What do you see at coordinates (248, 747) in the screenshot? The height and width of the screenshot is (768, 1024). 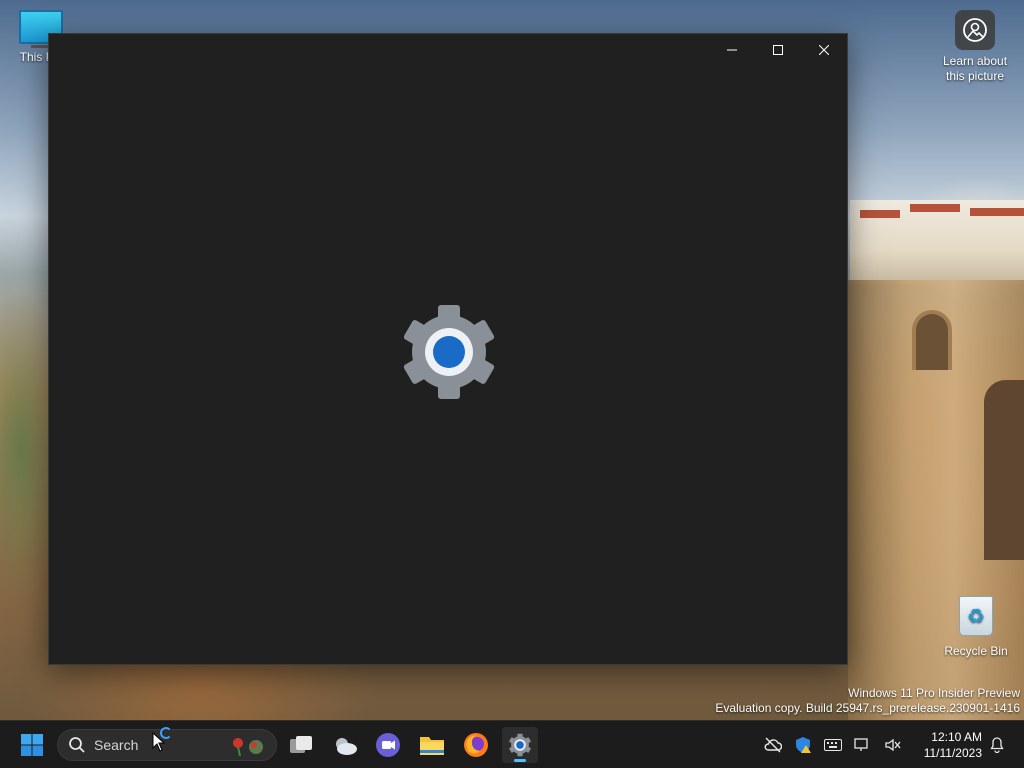 I see `search-highlight-flower-icon` at bounding box center [248, 747].